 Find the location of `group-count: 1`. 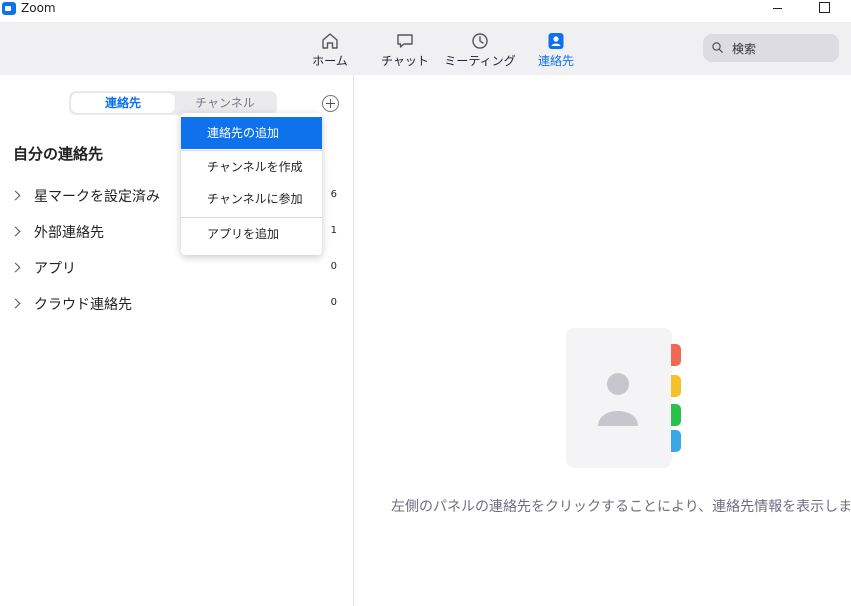

group-count: 1 is located at coordinates (333, 230).